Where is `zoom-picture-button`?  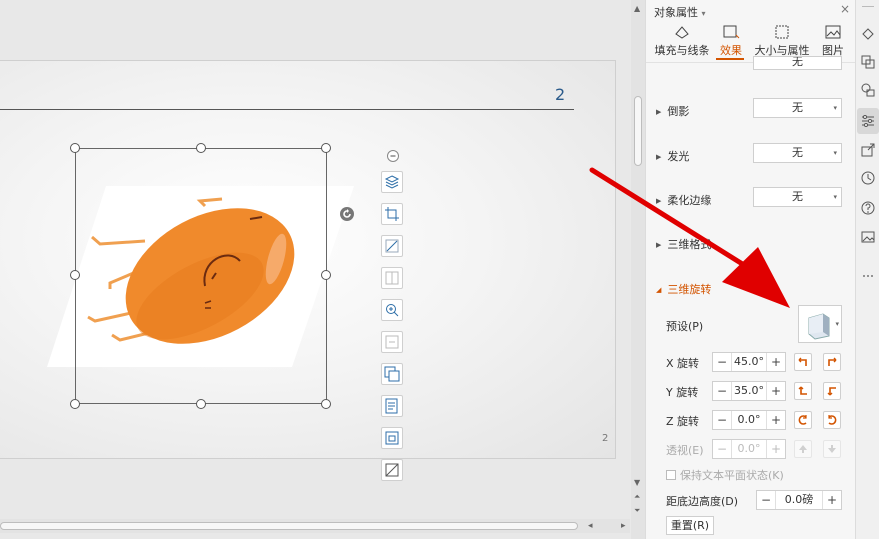 zoom-picture-button is located at coordinates (392, 310).